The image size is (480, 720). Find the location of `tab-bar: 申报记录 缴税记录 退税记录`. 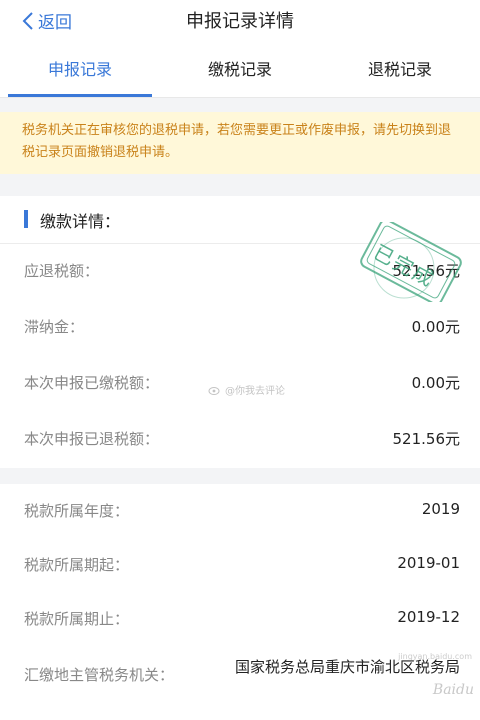

tab-bar: 申报记录 缴税记录 退税记录 is located at coordinates (240, 74).